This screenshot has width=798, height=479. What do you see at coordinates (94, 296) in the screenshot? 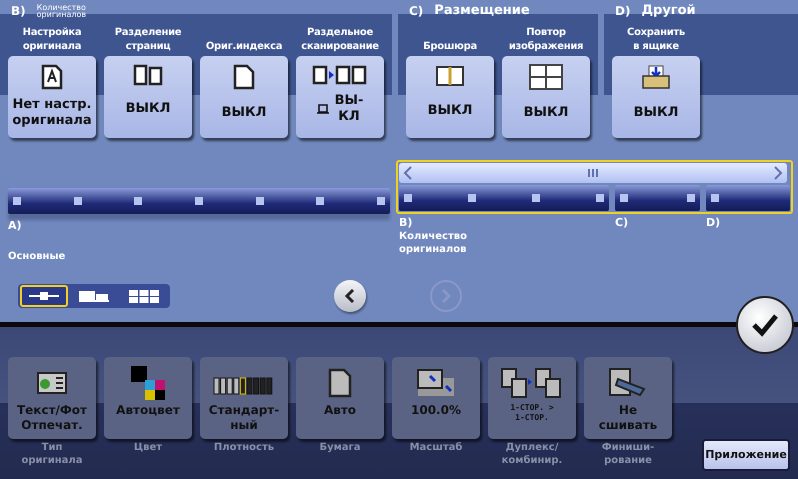
I see `cards-icon` at bounding box center [94, 296].